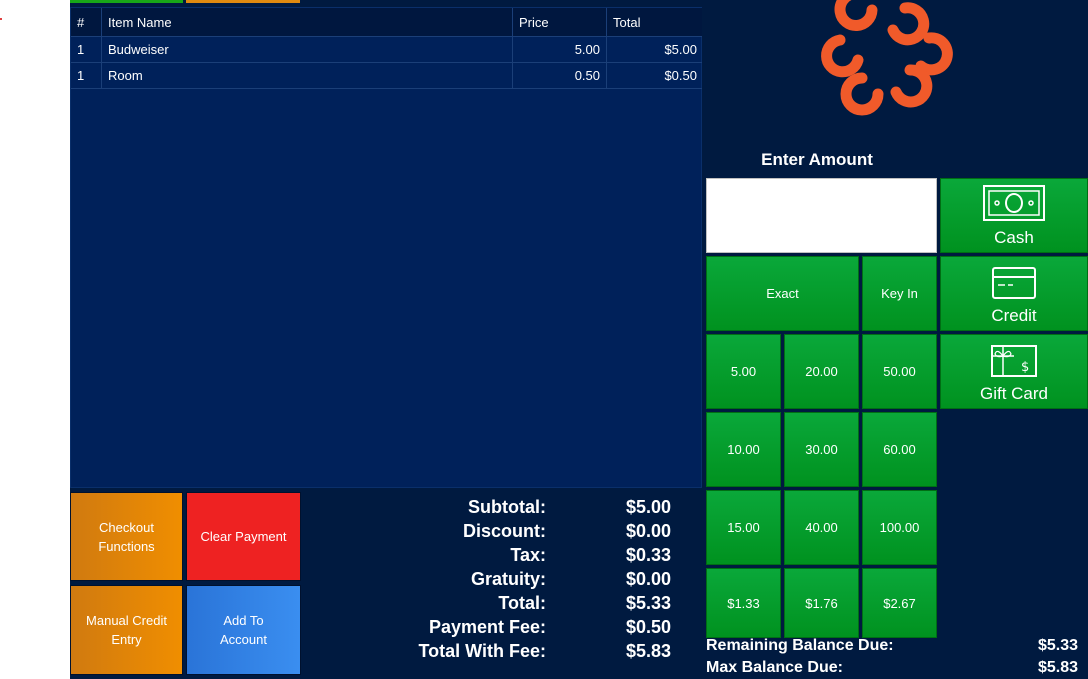 The image size is (1088, 679). I want to click on gift-card-label: Gift Card, so click(1014, 393).